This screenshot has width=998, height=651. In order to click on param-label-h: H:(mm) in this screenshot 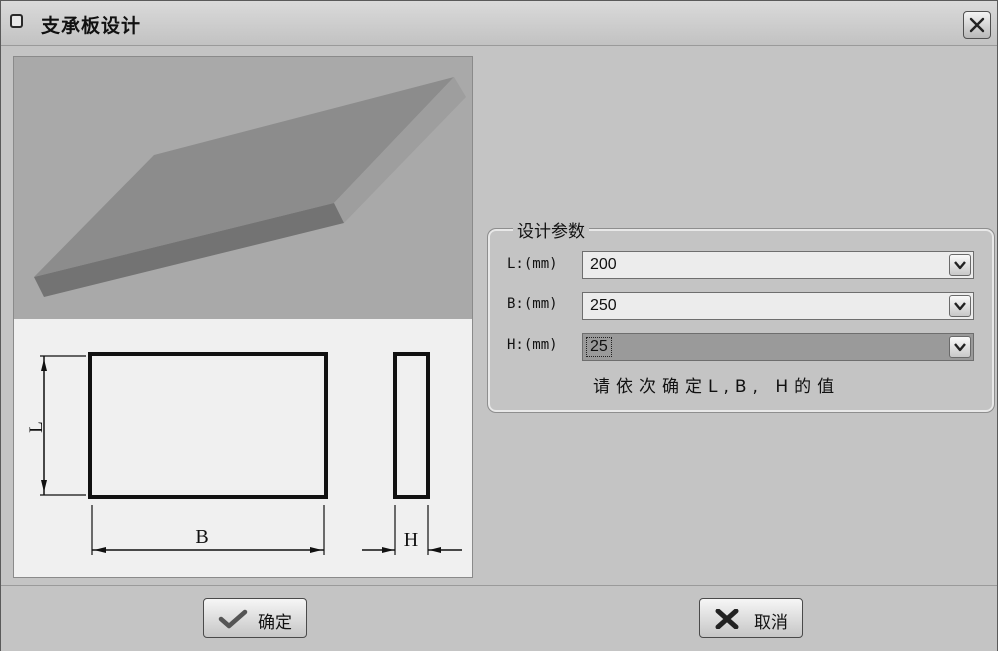, I will do `click(532, 345)`.